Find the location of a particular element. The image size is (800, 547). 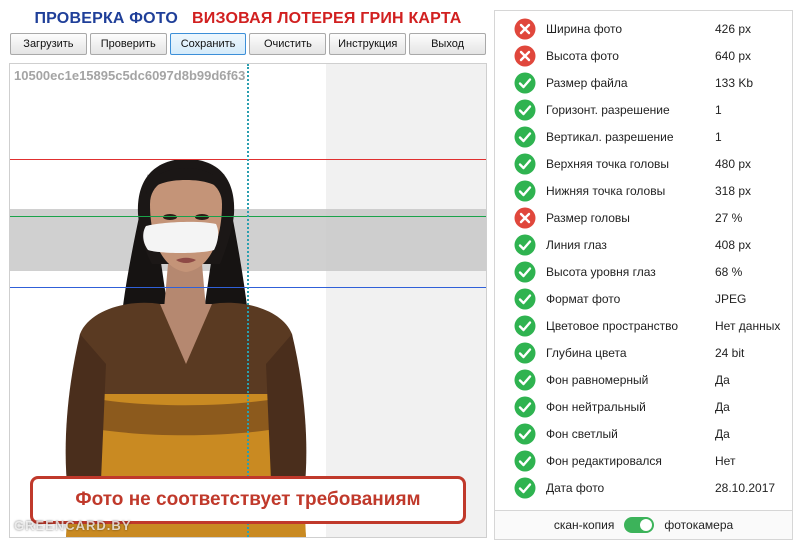

check-row: Верхняя точка головы 480 px is located at coordinates (643, 163).